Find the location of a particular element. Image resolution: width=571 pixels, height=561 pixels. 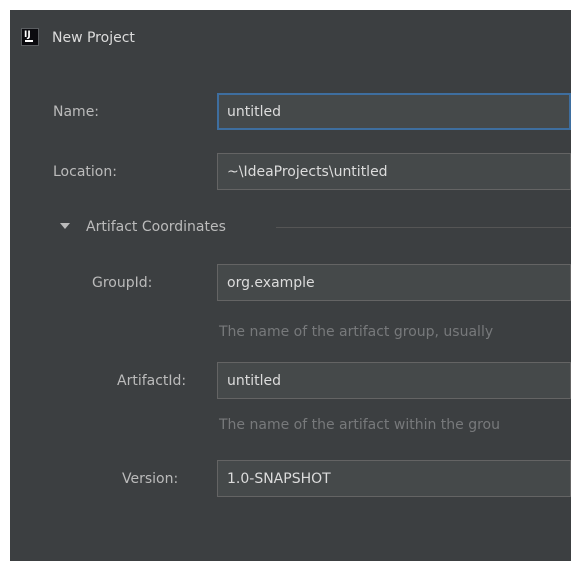

artifact-id-input is located at coordinates (394, 380).